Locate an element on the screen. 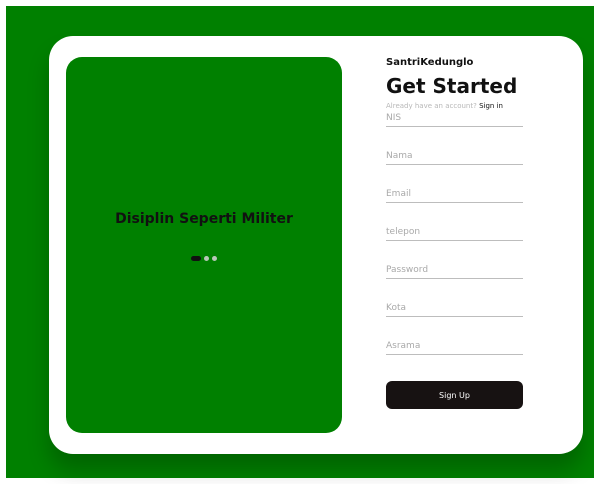  asrama-input is located at coordinates (454, 347).